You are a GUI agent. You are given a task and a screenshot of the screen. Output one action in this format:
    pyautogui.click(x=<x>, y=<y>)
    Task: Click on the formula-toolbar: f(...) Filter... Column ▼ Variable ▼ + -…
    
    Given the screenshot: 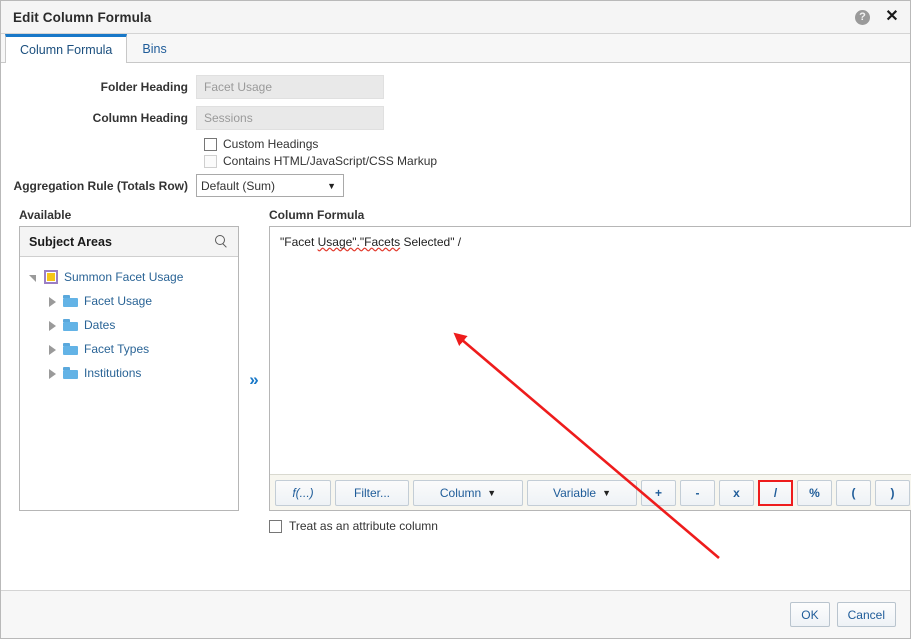 What is the action you would take?
    pyautogui.click(x=590, y=492)
    